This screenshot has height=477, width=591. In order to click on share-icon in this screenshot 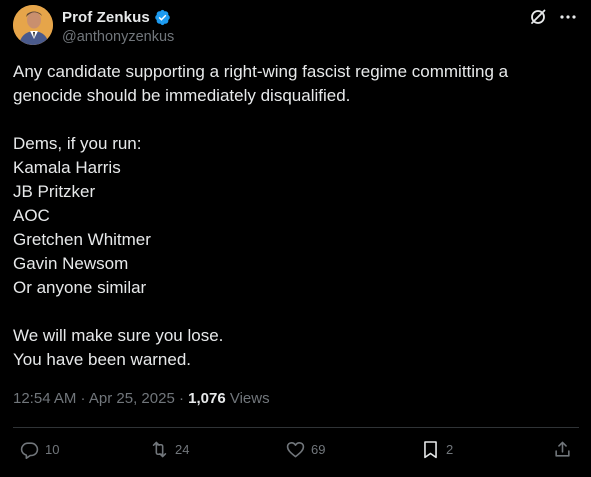, I will do `click(562, 449)`.